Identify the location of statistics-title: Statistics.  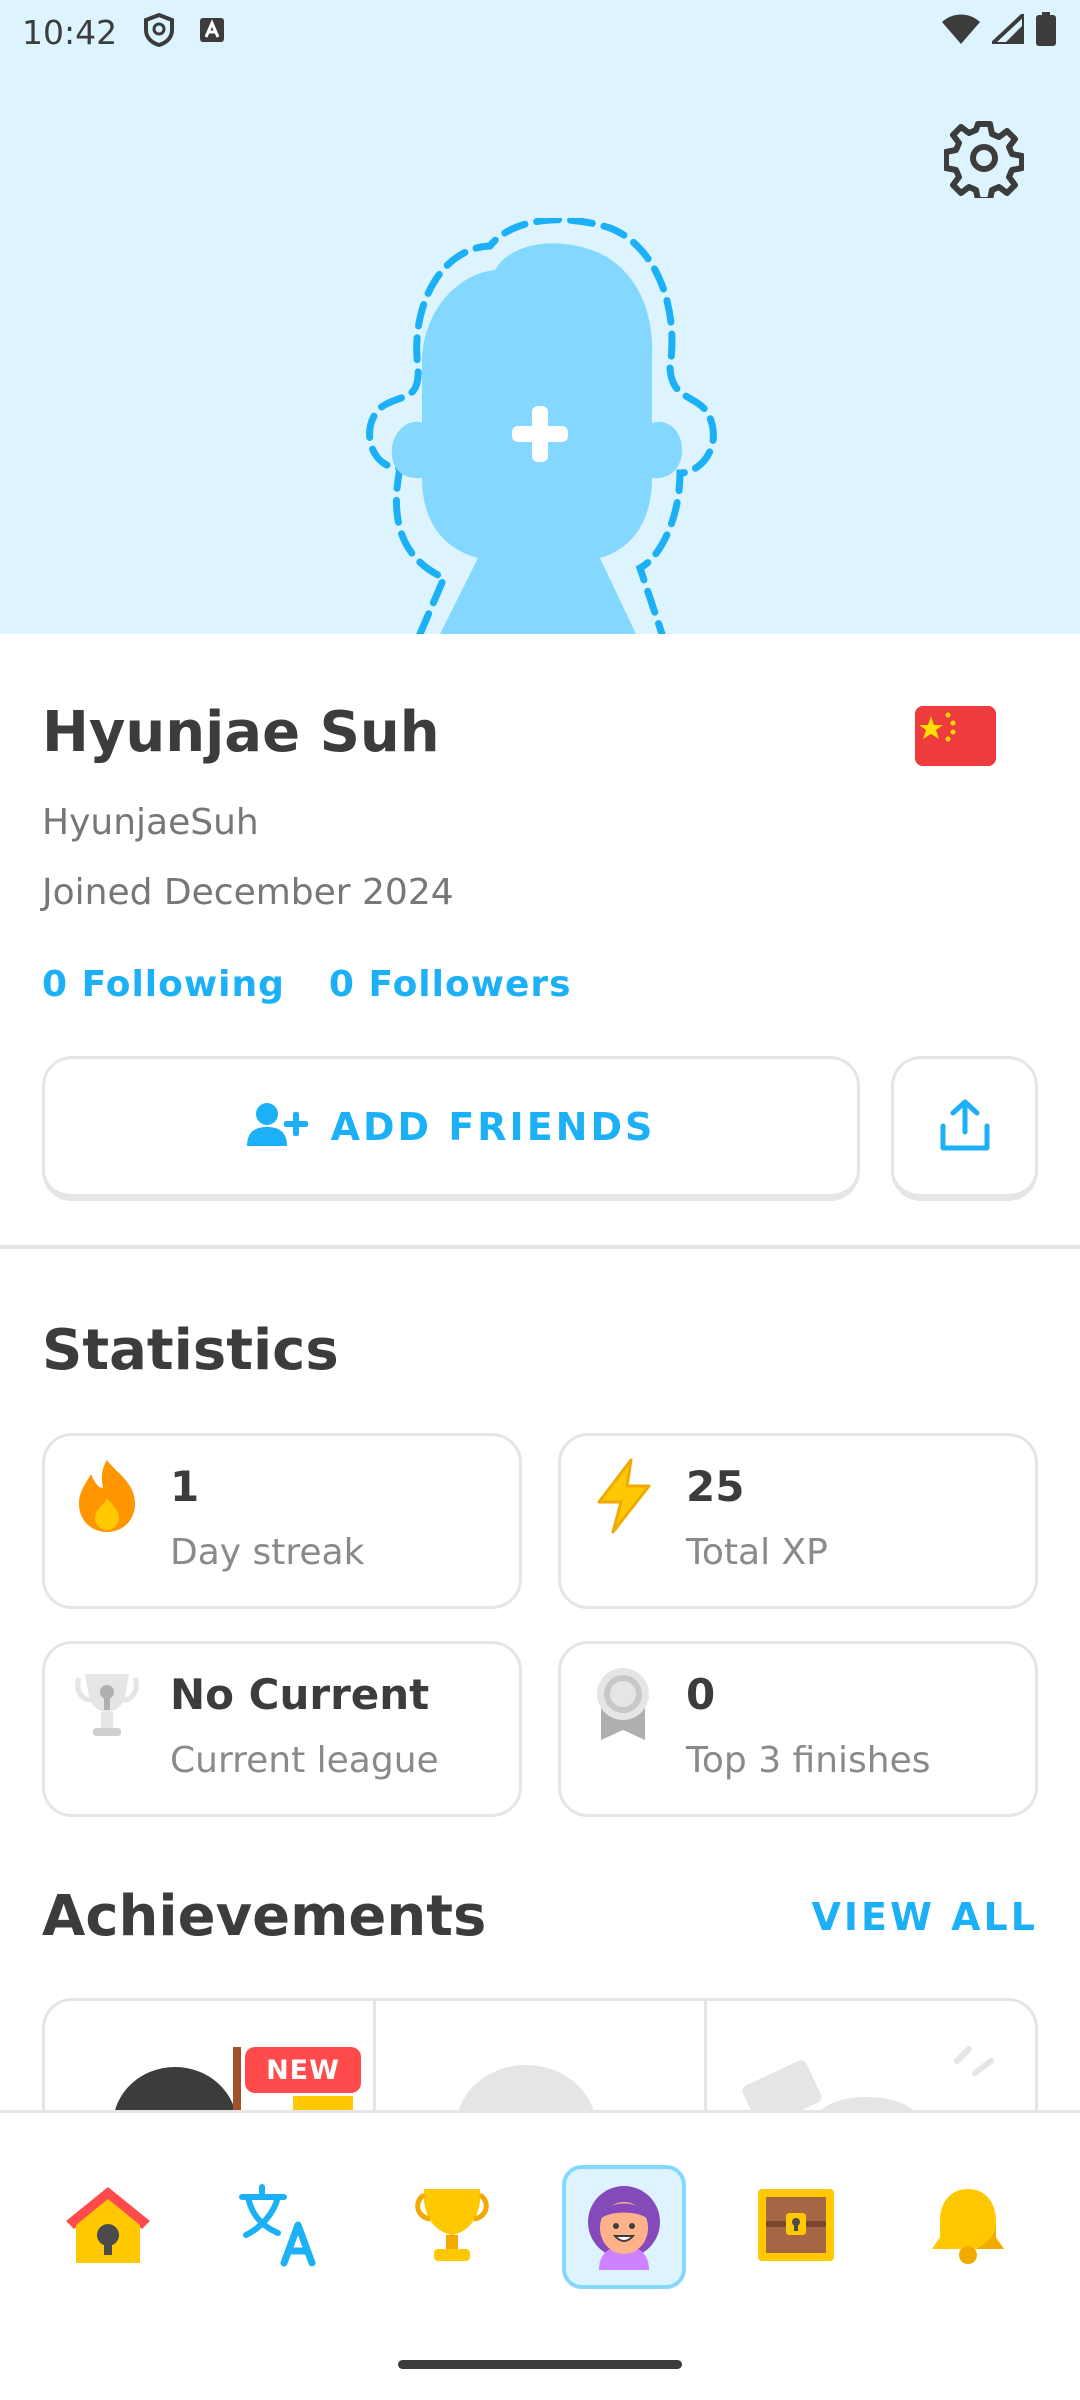
(190, 1350).